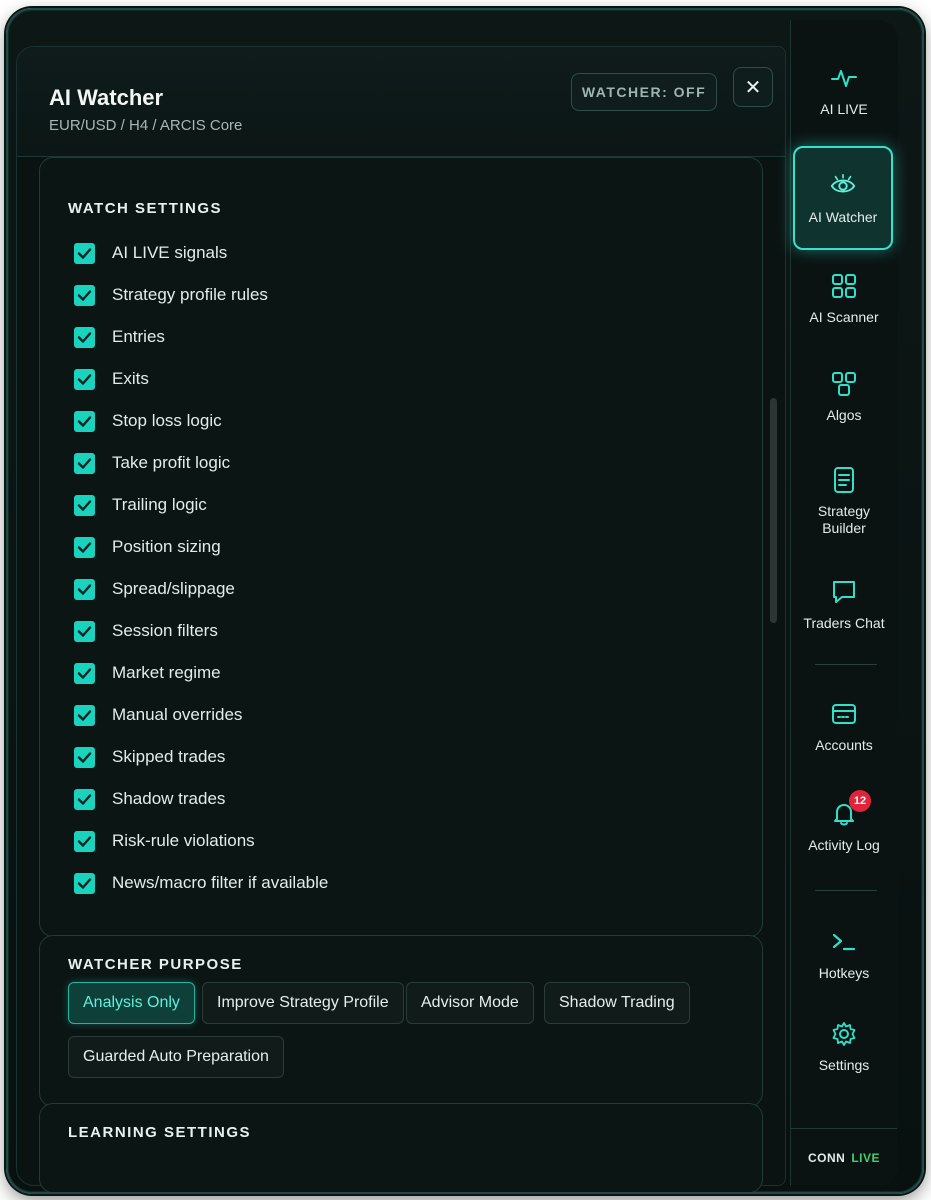  What do you see at coordinates (220, 882) in the screenshot?
I see `watch-setting-label: News/macro filter if available` at bounding box center [220, 882].